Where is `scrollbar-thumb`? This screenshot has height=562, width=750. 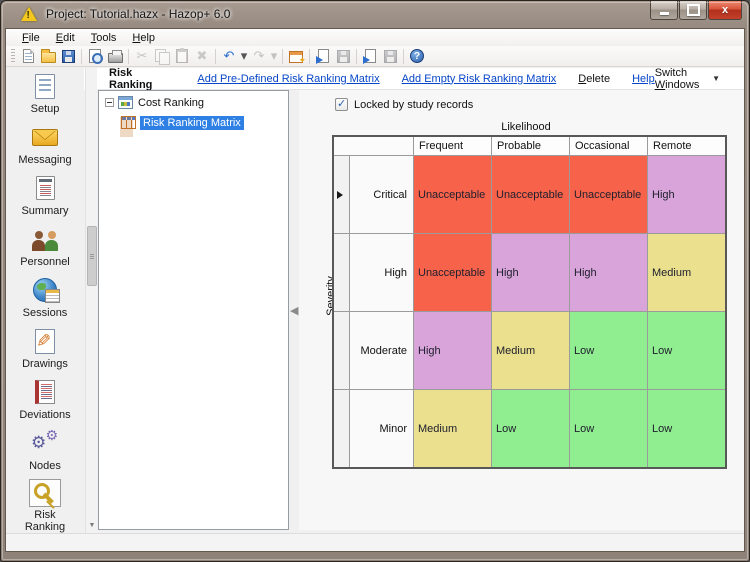 scrollbar-thumb is located at coordinates (92, 256).